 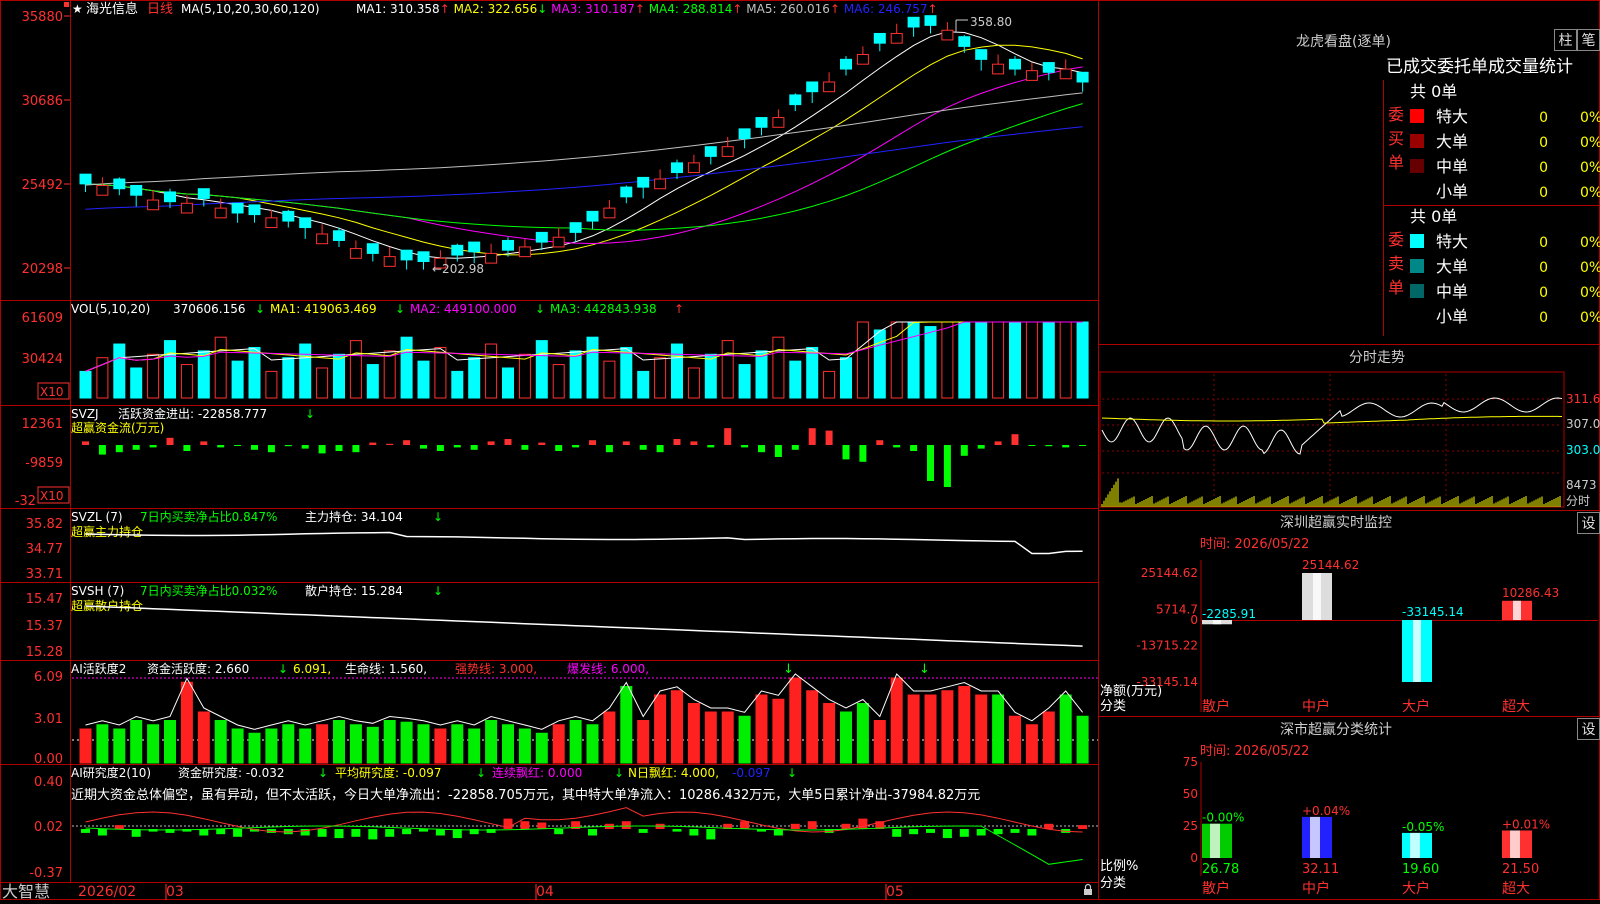 What do you see at coordinates (193, 420) in the screenshot?
I see `svzj-header: SVZJ 活跃资金进出: -22858.777 ↓ 超赢资金流(万元)` at bounding box center [193, 420].